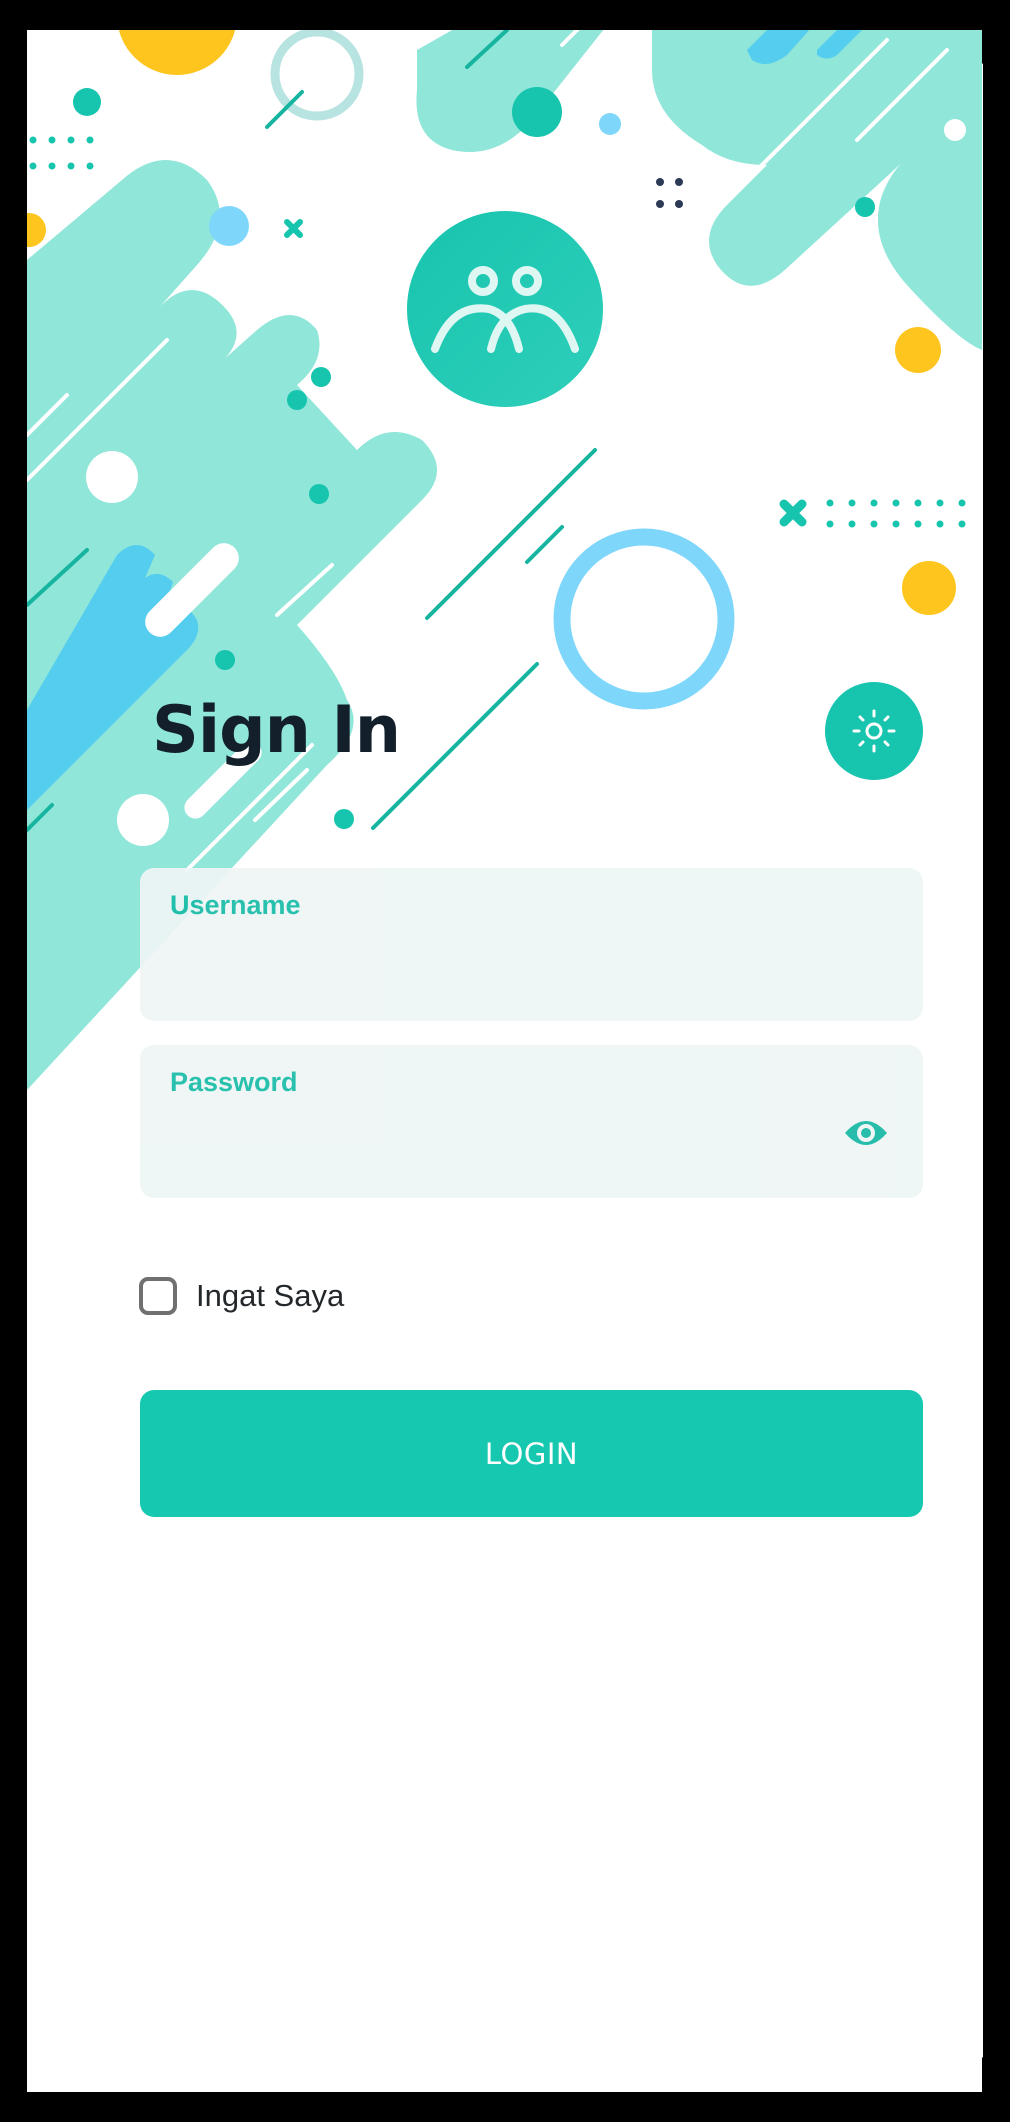 The image size is (1010, 2122). I want to click on remember-me-label: Ingat Saya, so click(270, 1295).